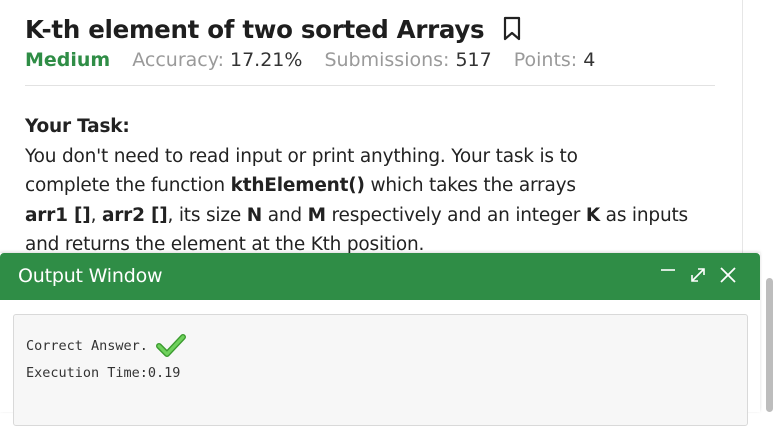  I want to click on title-row: K-th element of two sorted Arrays, so click(273, 29).